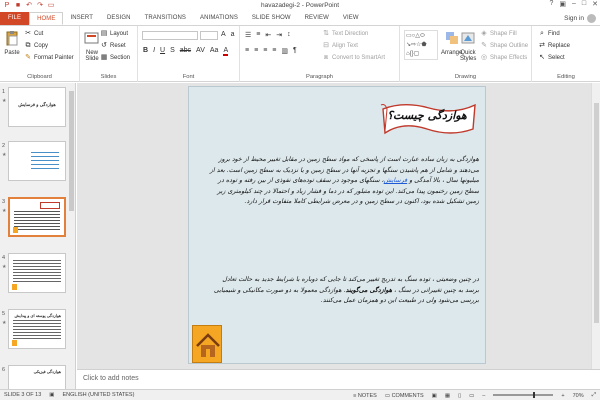  Describe the element at coordinates (504, 46) in the screenshot. I see `shape-outline-button: ✎ Shape Outline` at that location.